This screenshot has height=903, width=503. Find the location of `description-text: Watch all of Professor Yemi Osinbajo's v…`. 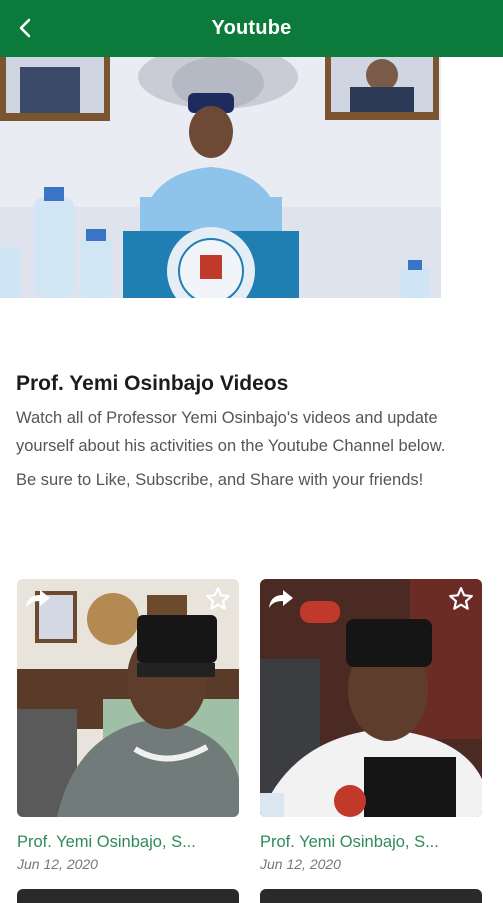

description-text: Watch all of Professor Yemi Osinbajo's v… is located at coordinates (231, 432).